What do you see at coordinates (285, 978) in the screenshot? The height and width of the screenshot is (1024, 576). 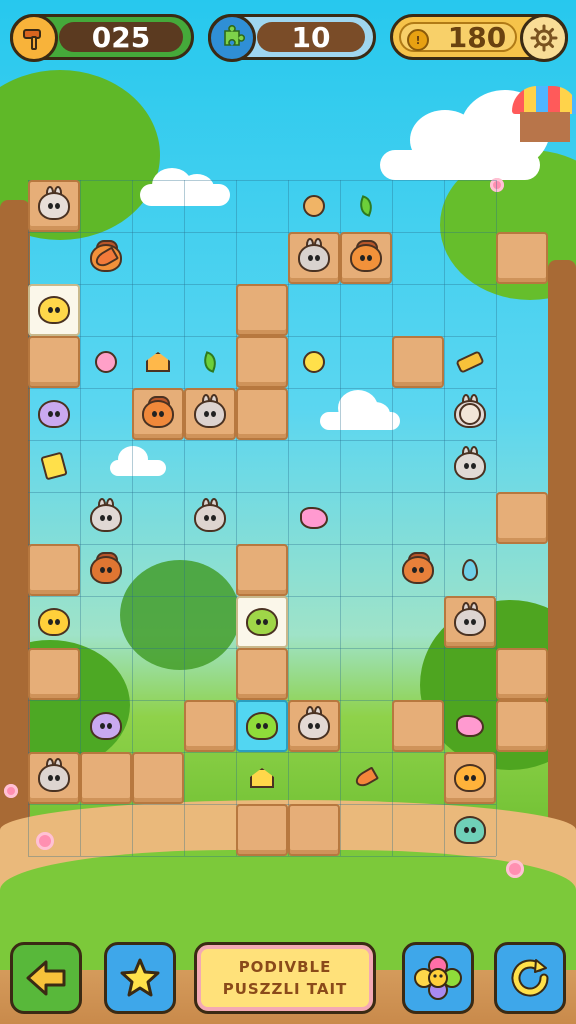 I see `level-title-banner: PODIVBLE PUSZZLI TAIT` at bounding box center [285, 978].